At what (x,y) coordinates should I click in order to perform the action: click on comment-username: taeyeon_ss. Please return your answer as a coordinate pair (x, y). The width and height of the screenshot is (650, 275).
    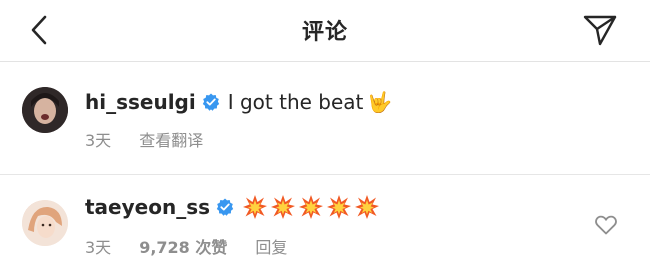
    Looking at the image, I should click on (147, 207).